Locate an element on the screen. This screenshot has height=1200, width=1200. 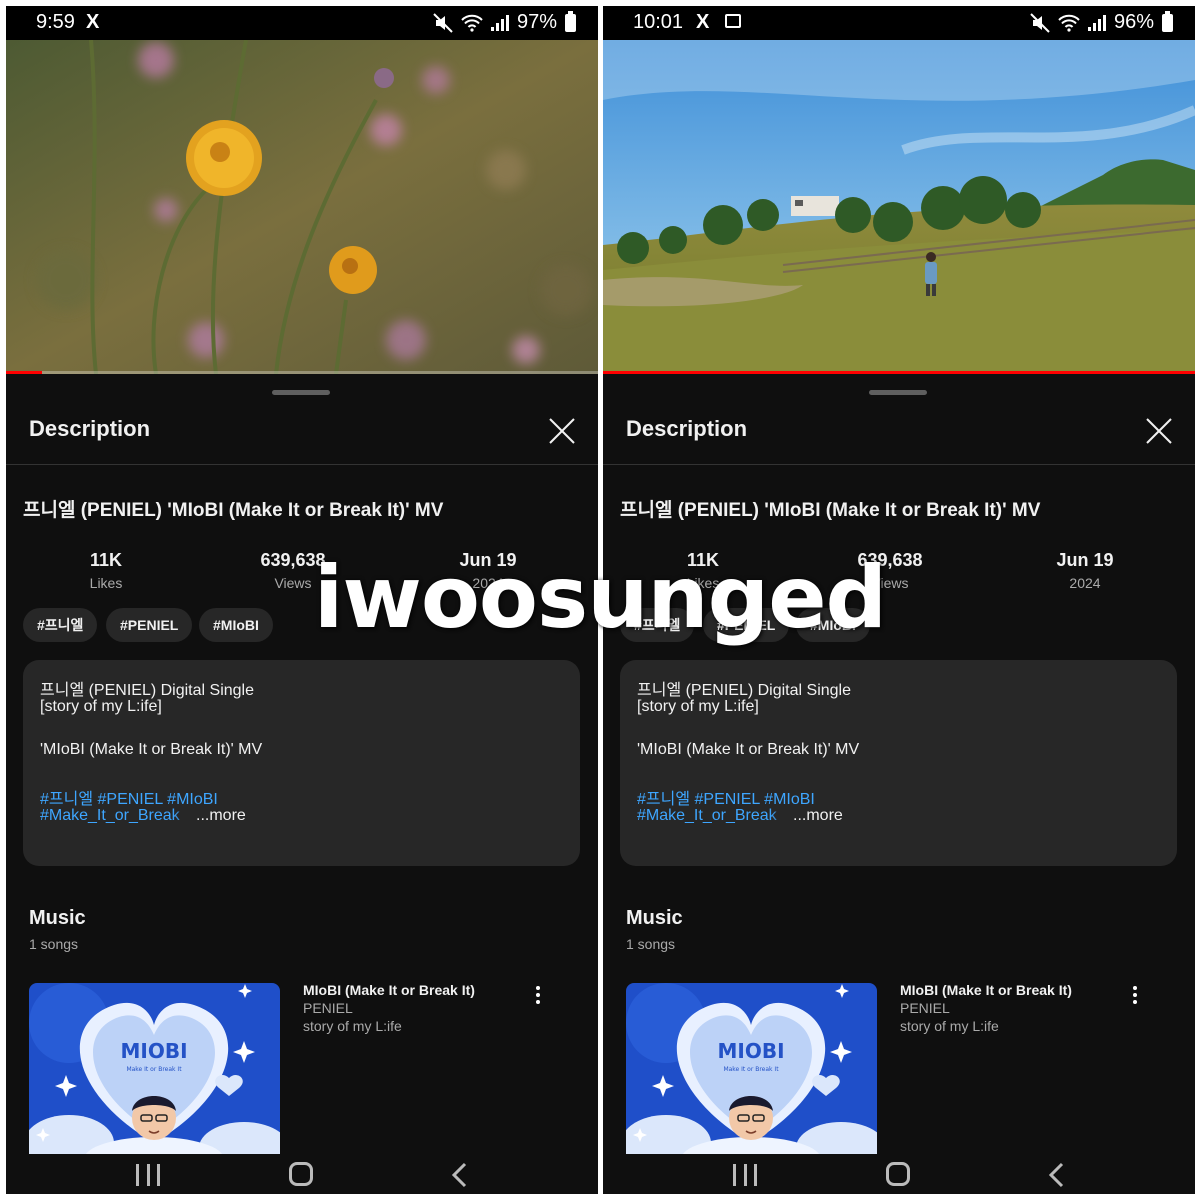
gallery-icon is located at coordinates (733, 21).